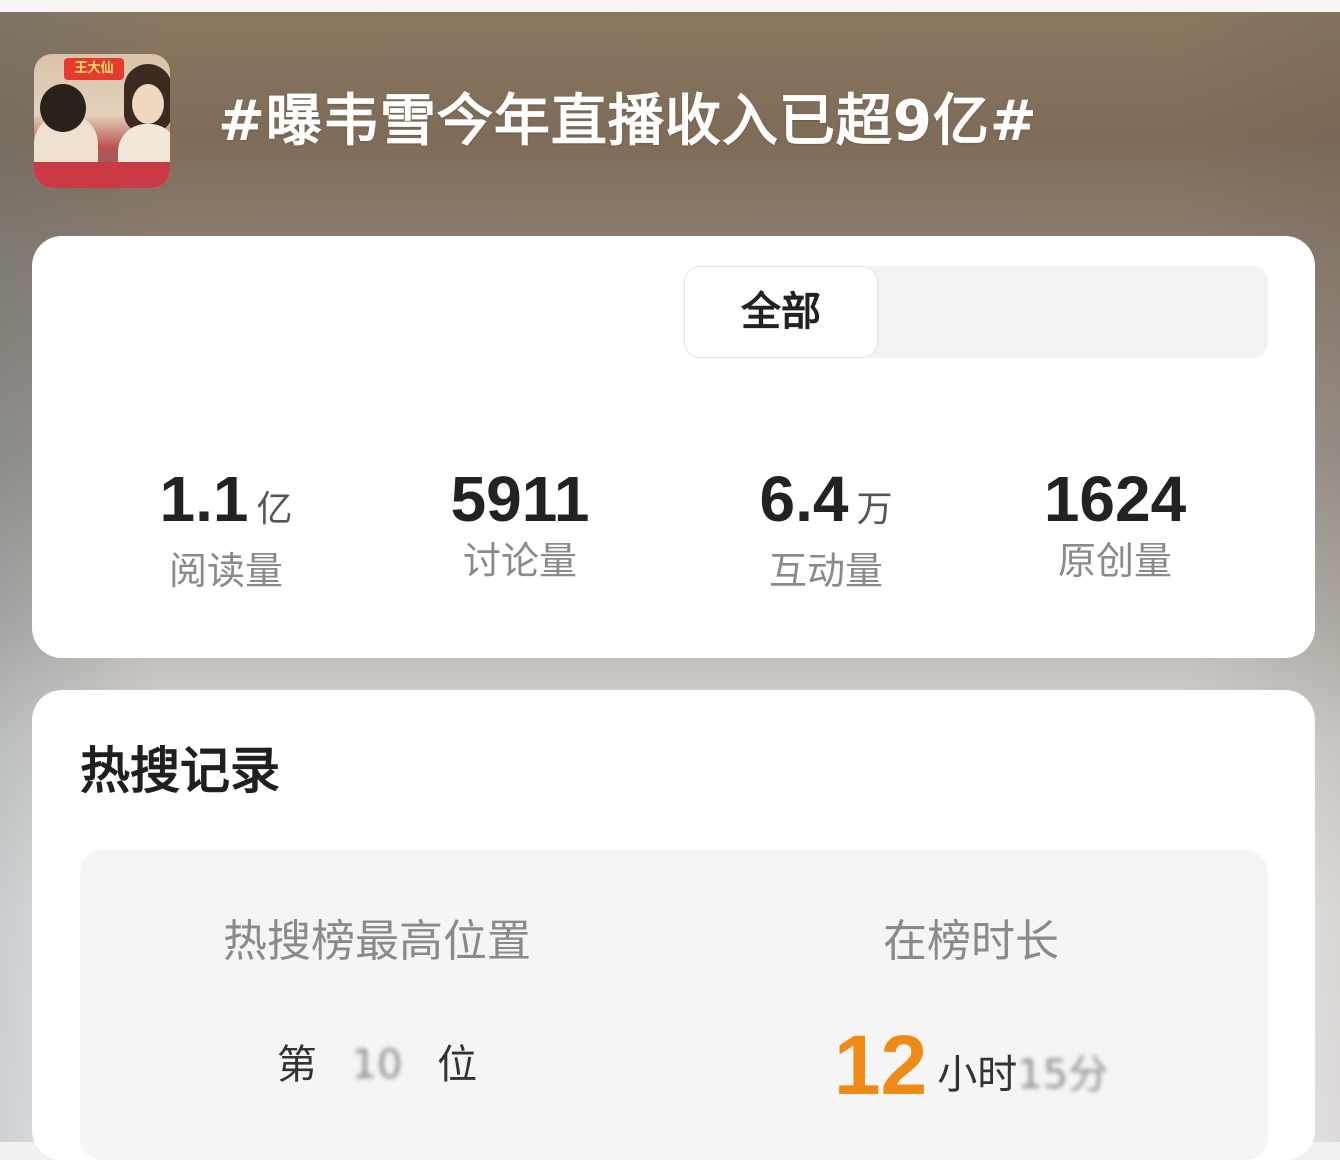  Describe the element at coordinates (781, 312) in the screenshot. I see `tab-all: 全部` at that location.